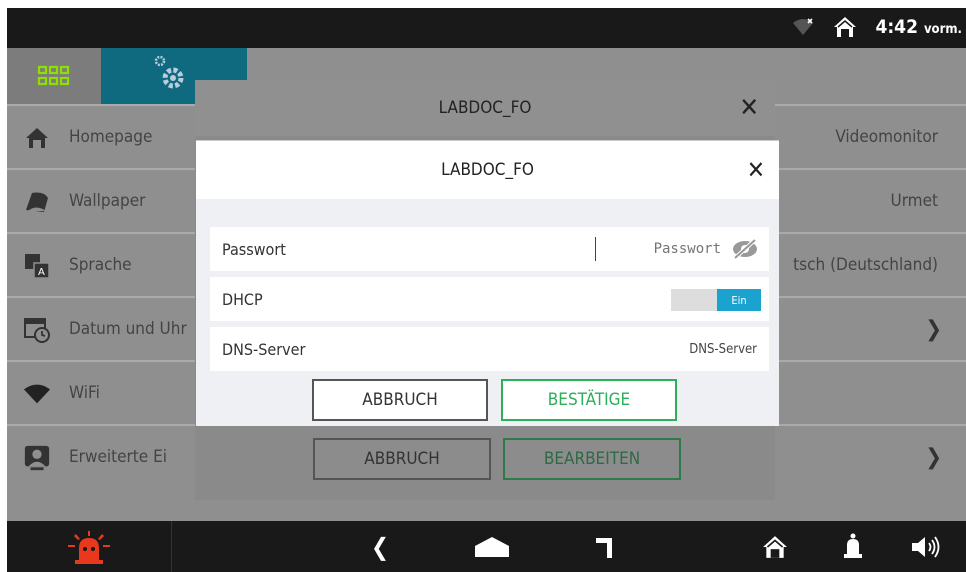 This screenshot has width=966, height=572. I want to click on password-label: Passwort, so click(254, 249).